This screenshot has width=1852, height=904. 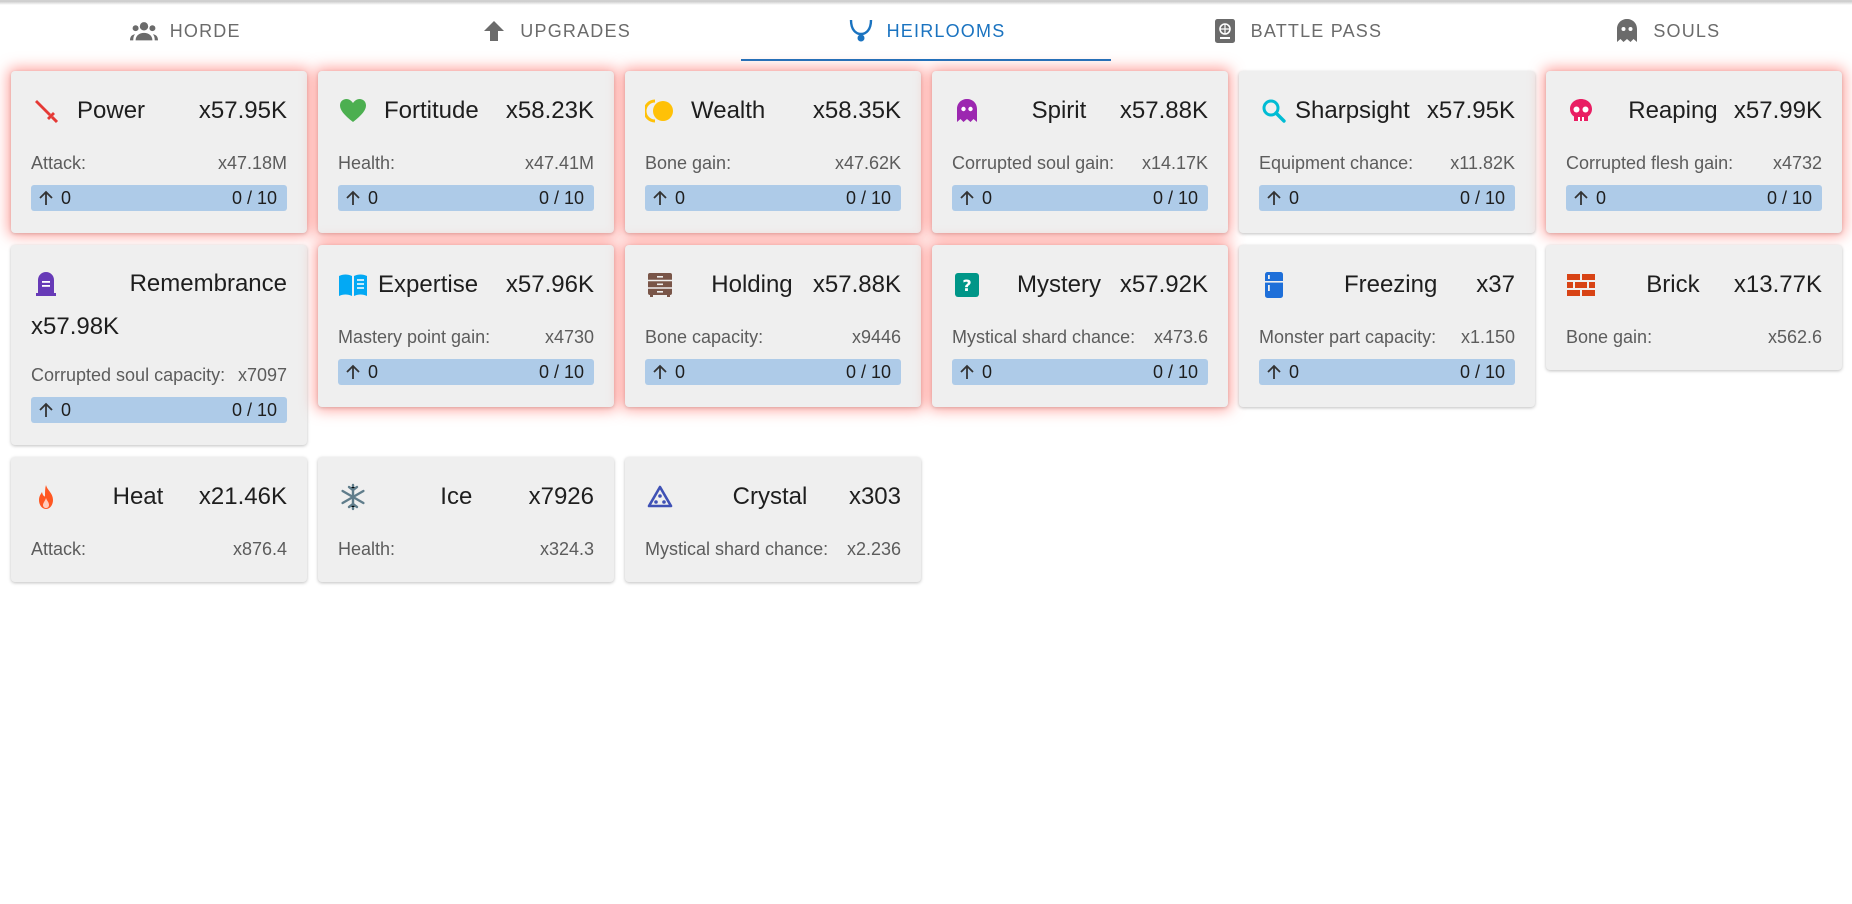 What do you see at coordinates (353, 497) in the screenshot?
I see `snowflake-icon` at bounding box center [353, 497].